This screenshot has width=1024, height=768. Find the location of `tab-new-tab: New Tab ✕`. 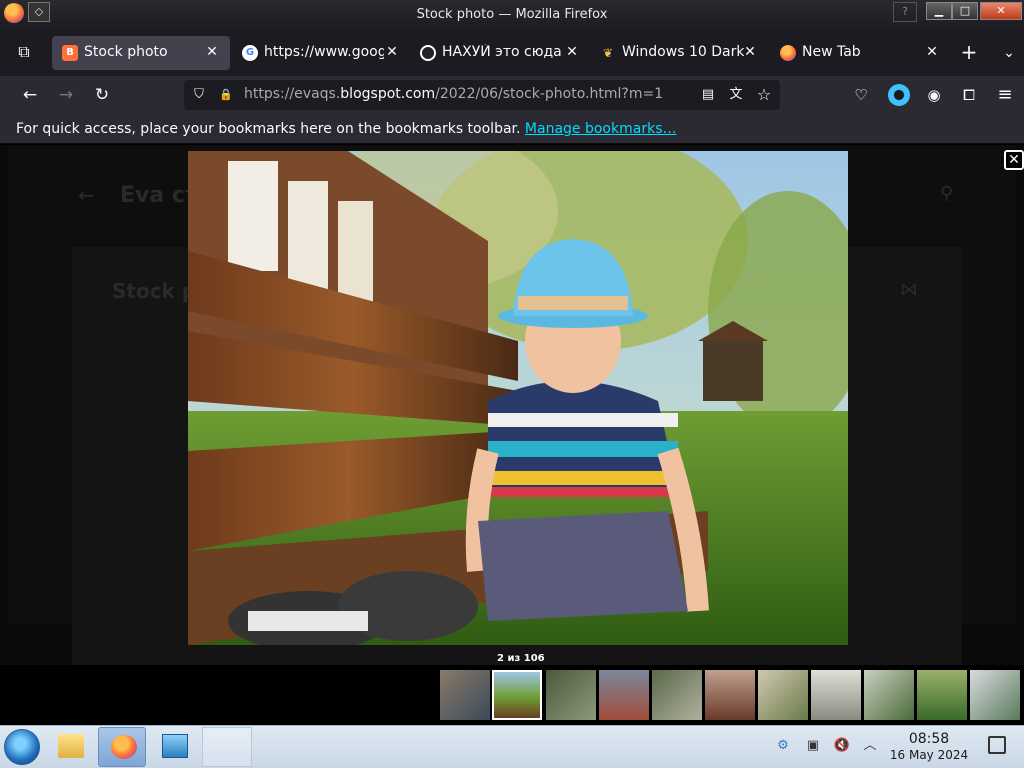

tab-new-tab: New Tab ✕ is located at coordinates (860, 53).